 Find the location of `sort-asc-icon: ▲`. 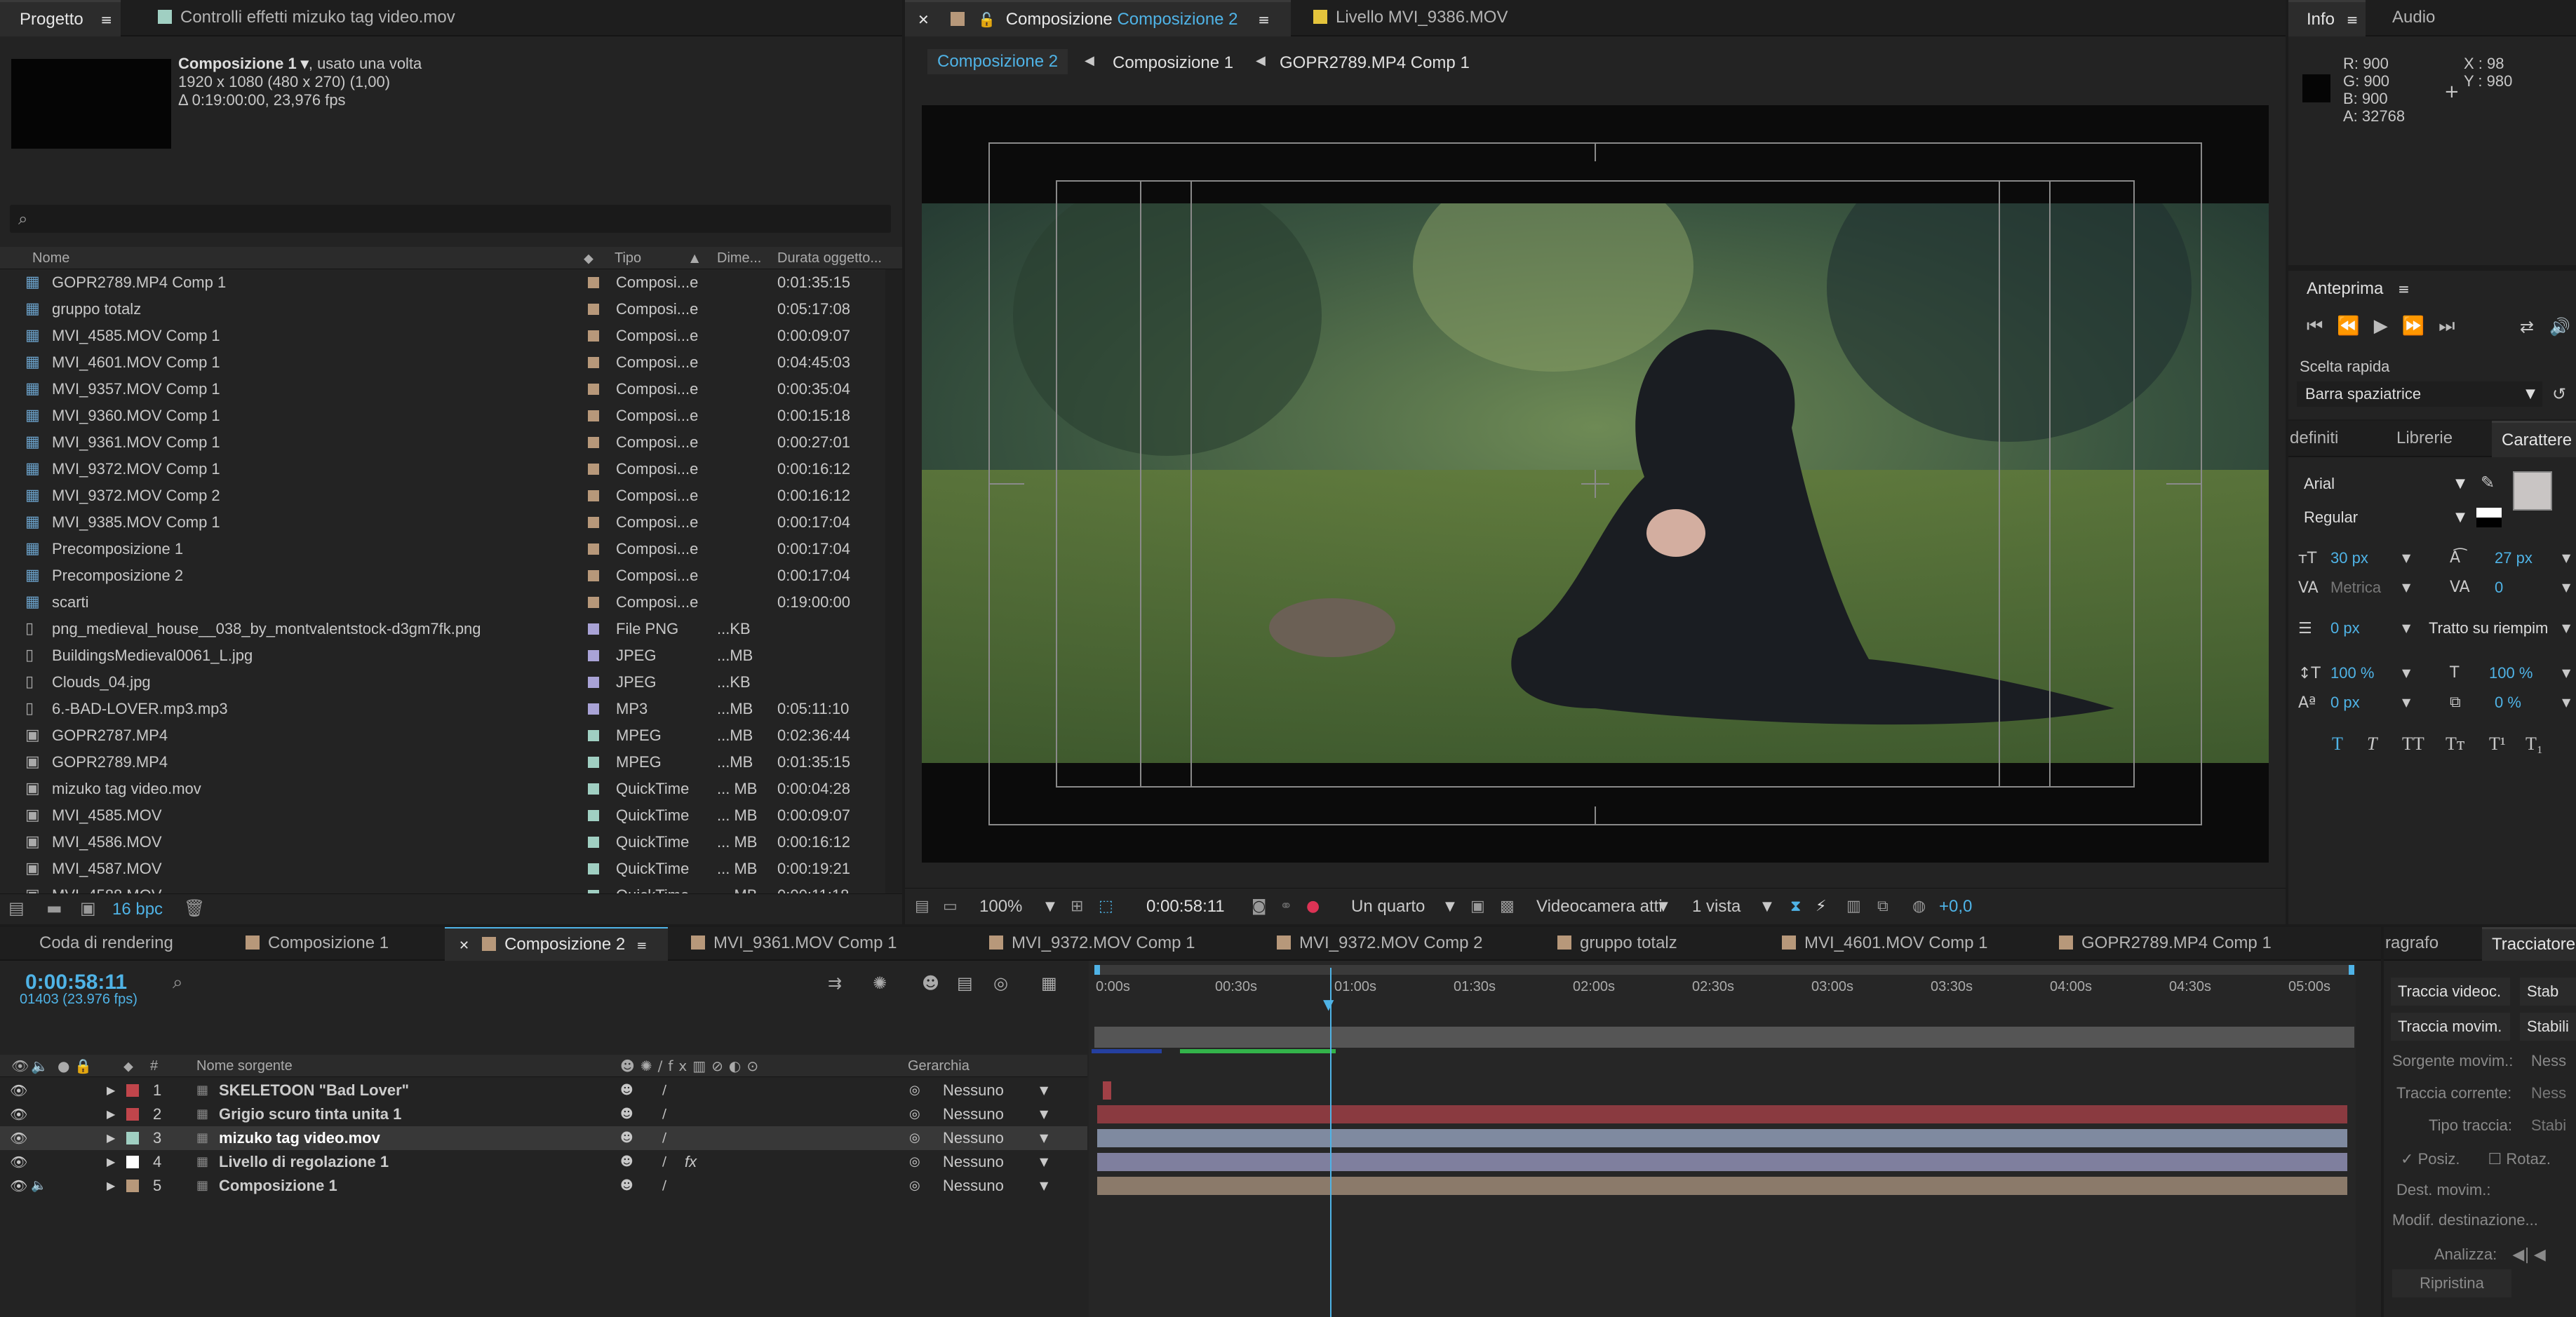

sort-asc-icon: ▲ is located at coordinates (694, 258).